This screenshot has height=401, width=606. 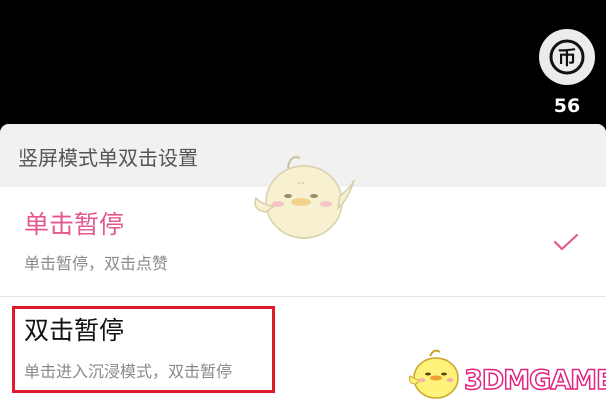 I want to click on chick-mascot-icon: ···, so click(x=304, y=197).